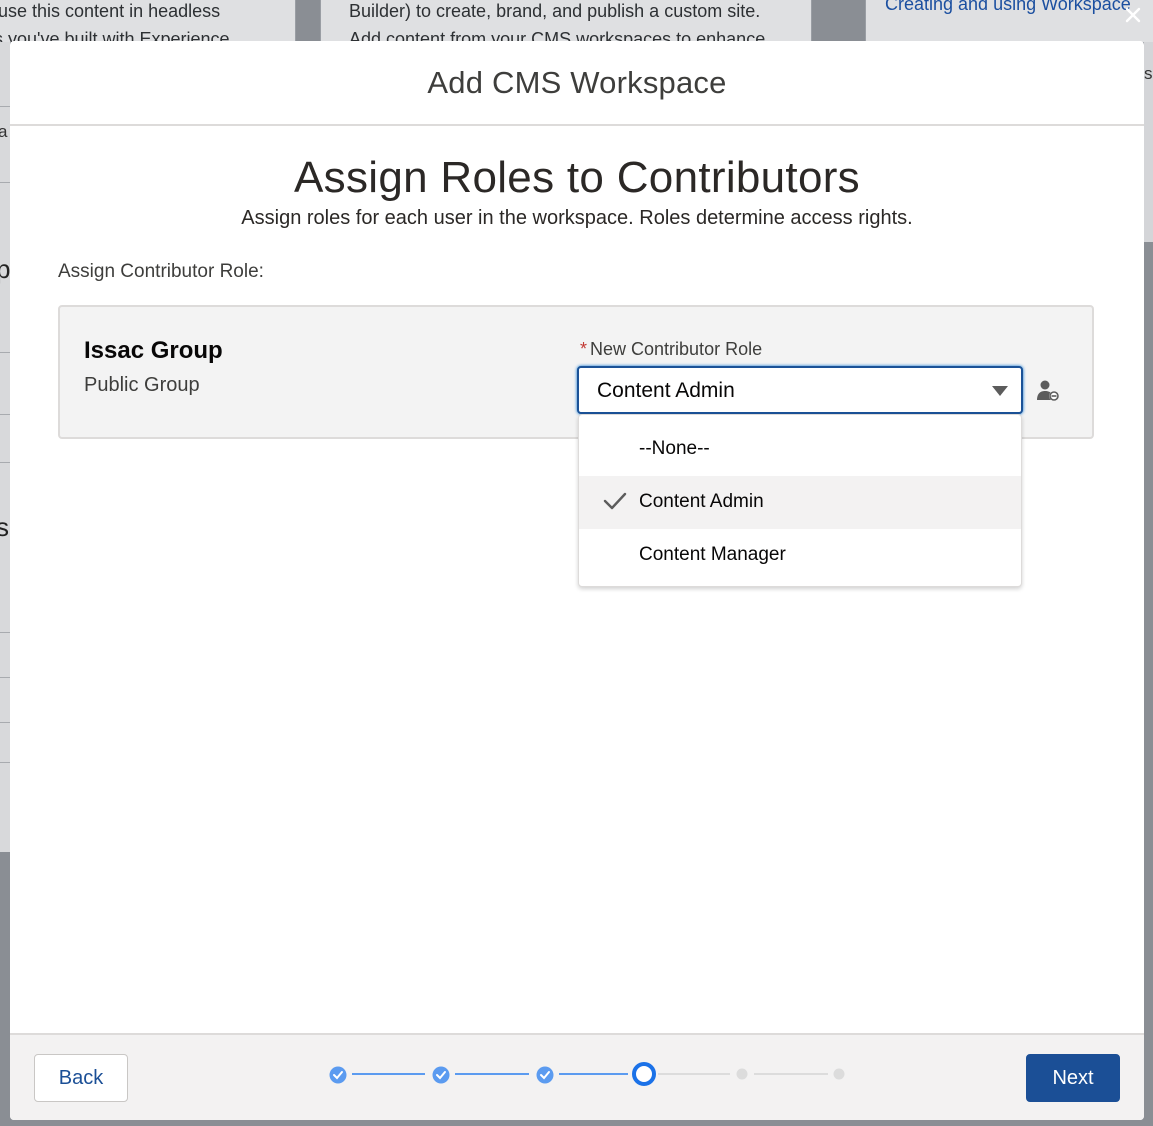 The image size is (1153, 1126). I want to click on role-option: Content Manager, so click(800, 555).